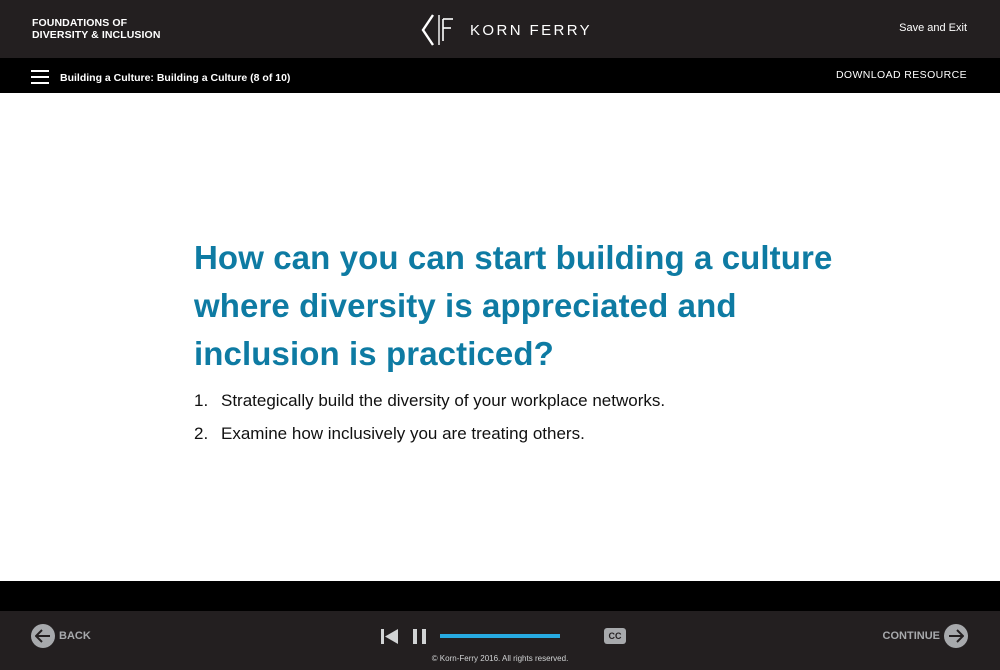 This screenshot has width=1000, height=670. Describe the element at coordinates (40, 77) in the screenshot. I see `hamburger-menu-icon` at that location.